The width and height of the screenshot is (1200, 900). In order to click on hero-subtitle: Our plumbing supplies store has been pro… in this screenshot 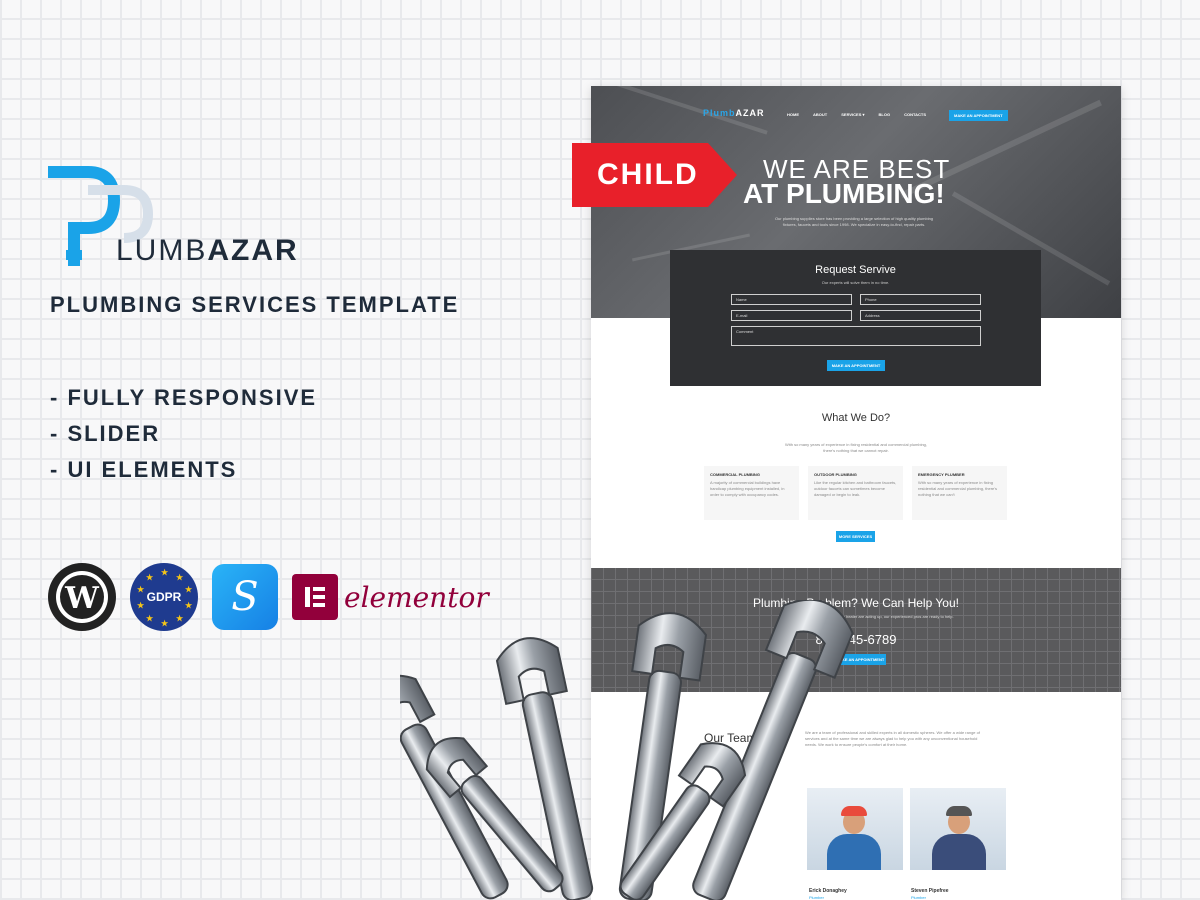, I will do `click(854, 221)`.